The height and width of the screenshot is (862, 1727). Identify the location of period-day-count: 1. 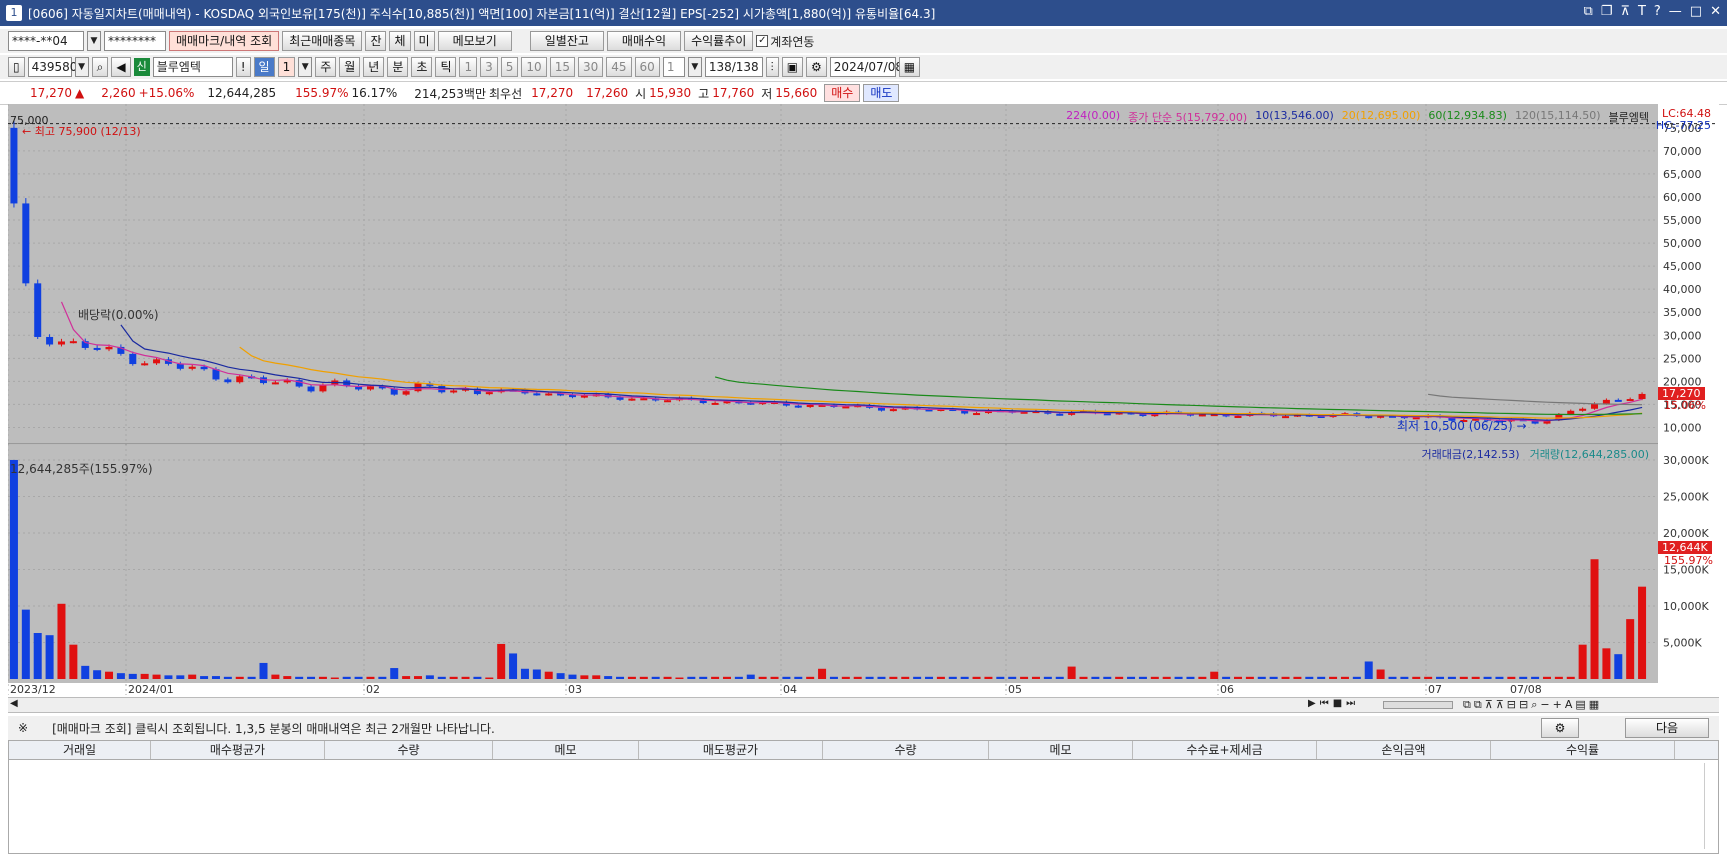
(286, 67).